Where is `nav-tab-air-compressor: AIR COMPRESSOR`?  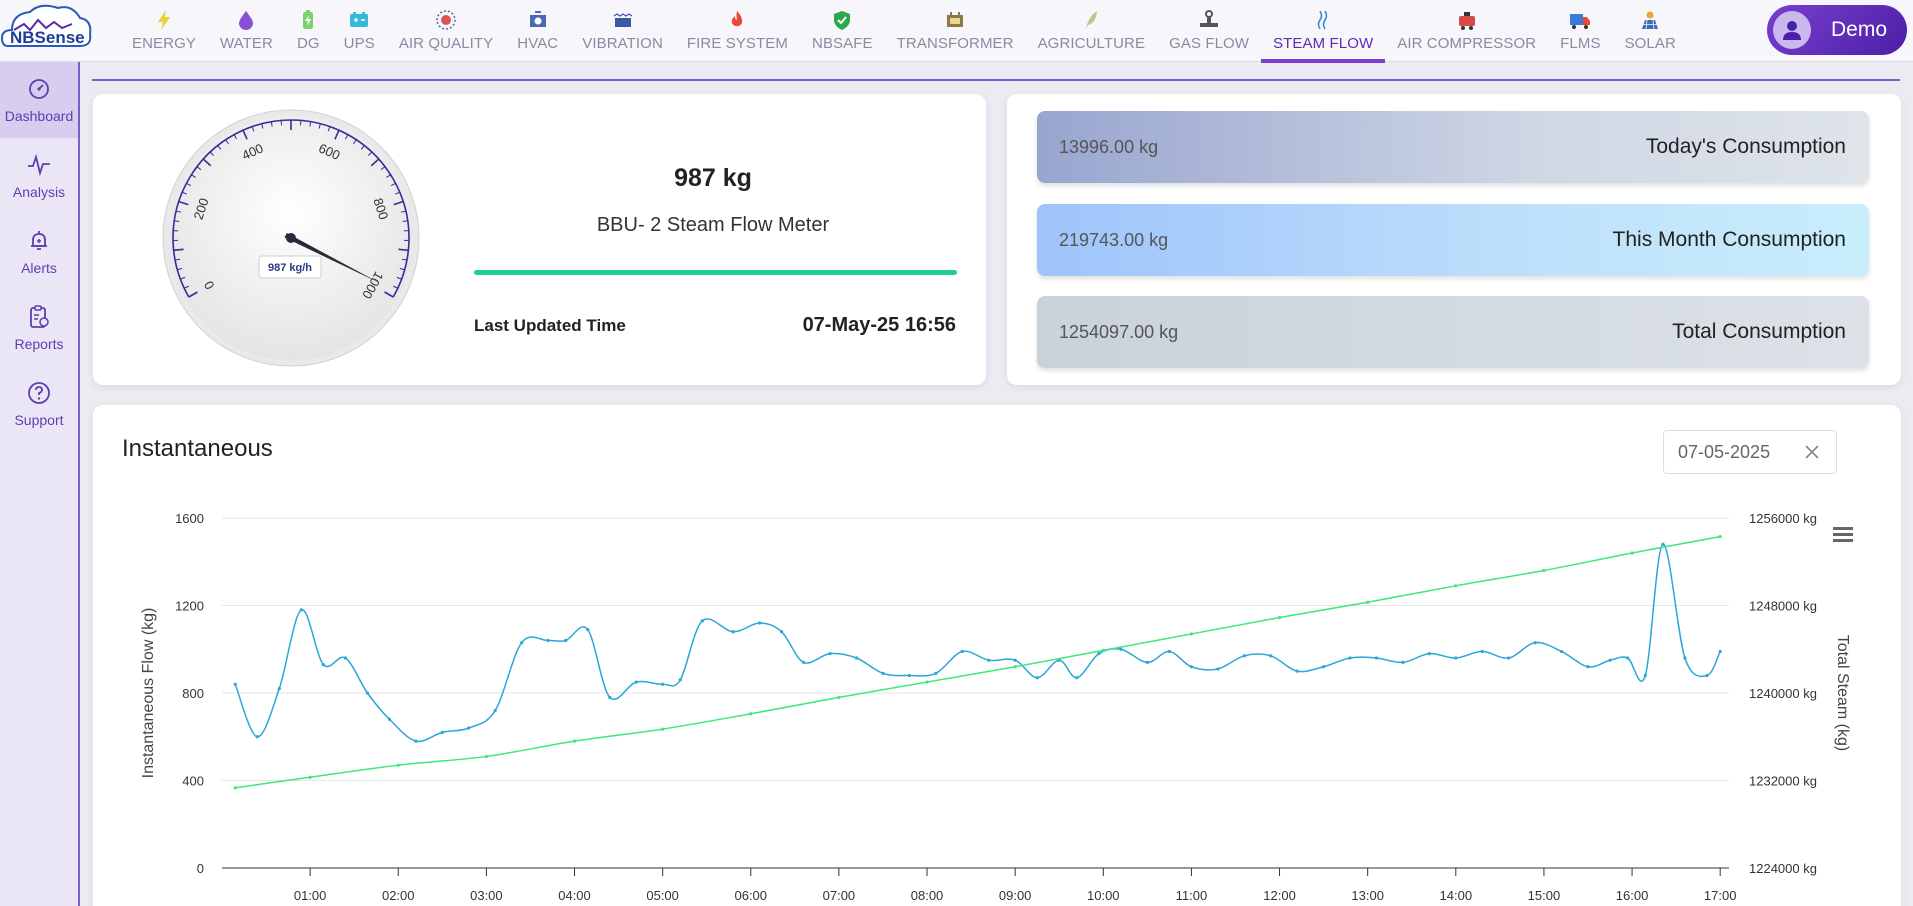 nav-tab-air-compressor: AIR COMPRESSOR is located at coordinates (1466, 31).